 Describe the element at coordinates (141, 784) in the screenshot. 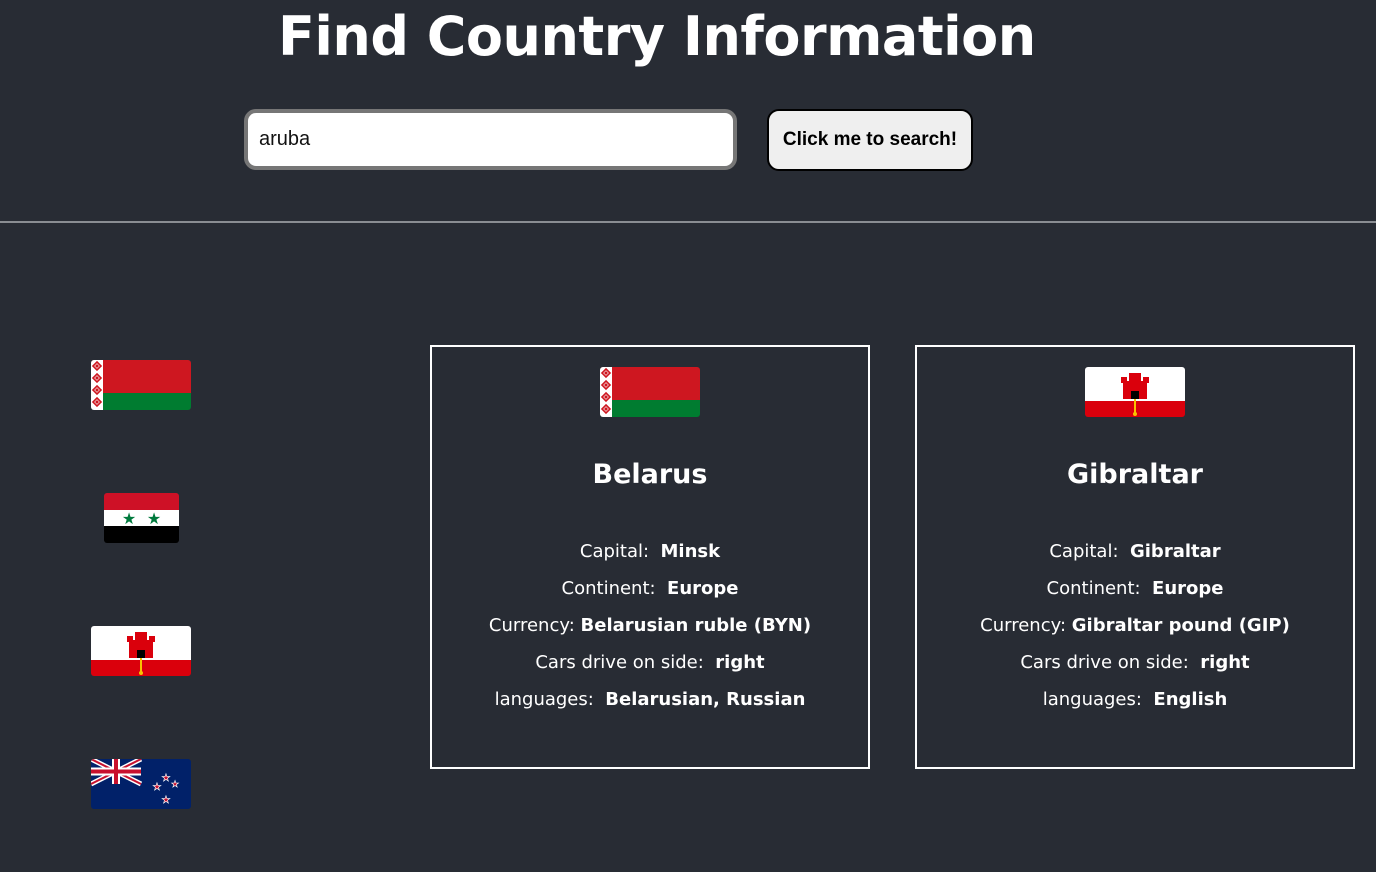

I see `new-zealand-flag-icon: ★ ★ ★ ★` at that location.